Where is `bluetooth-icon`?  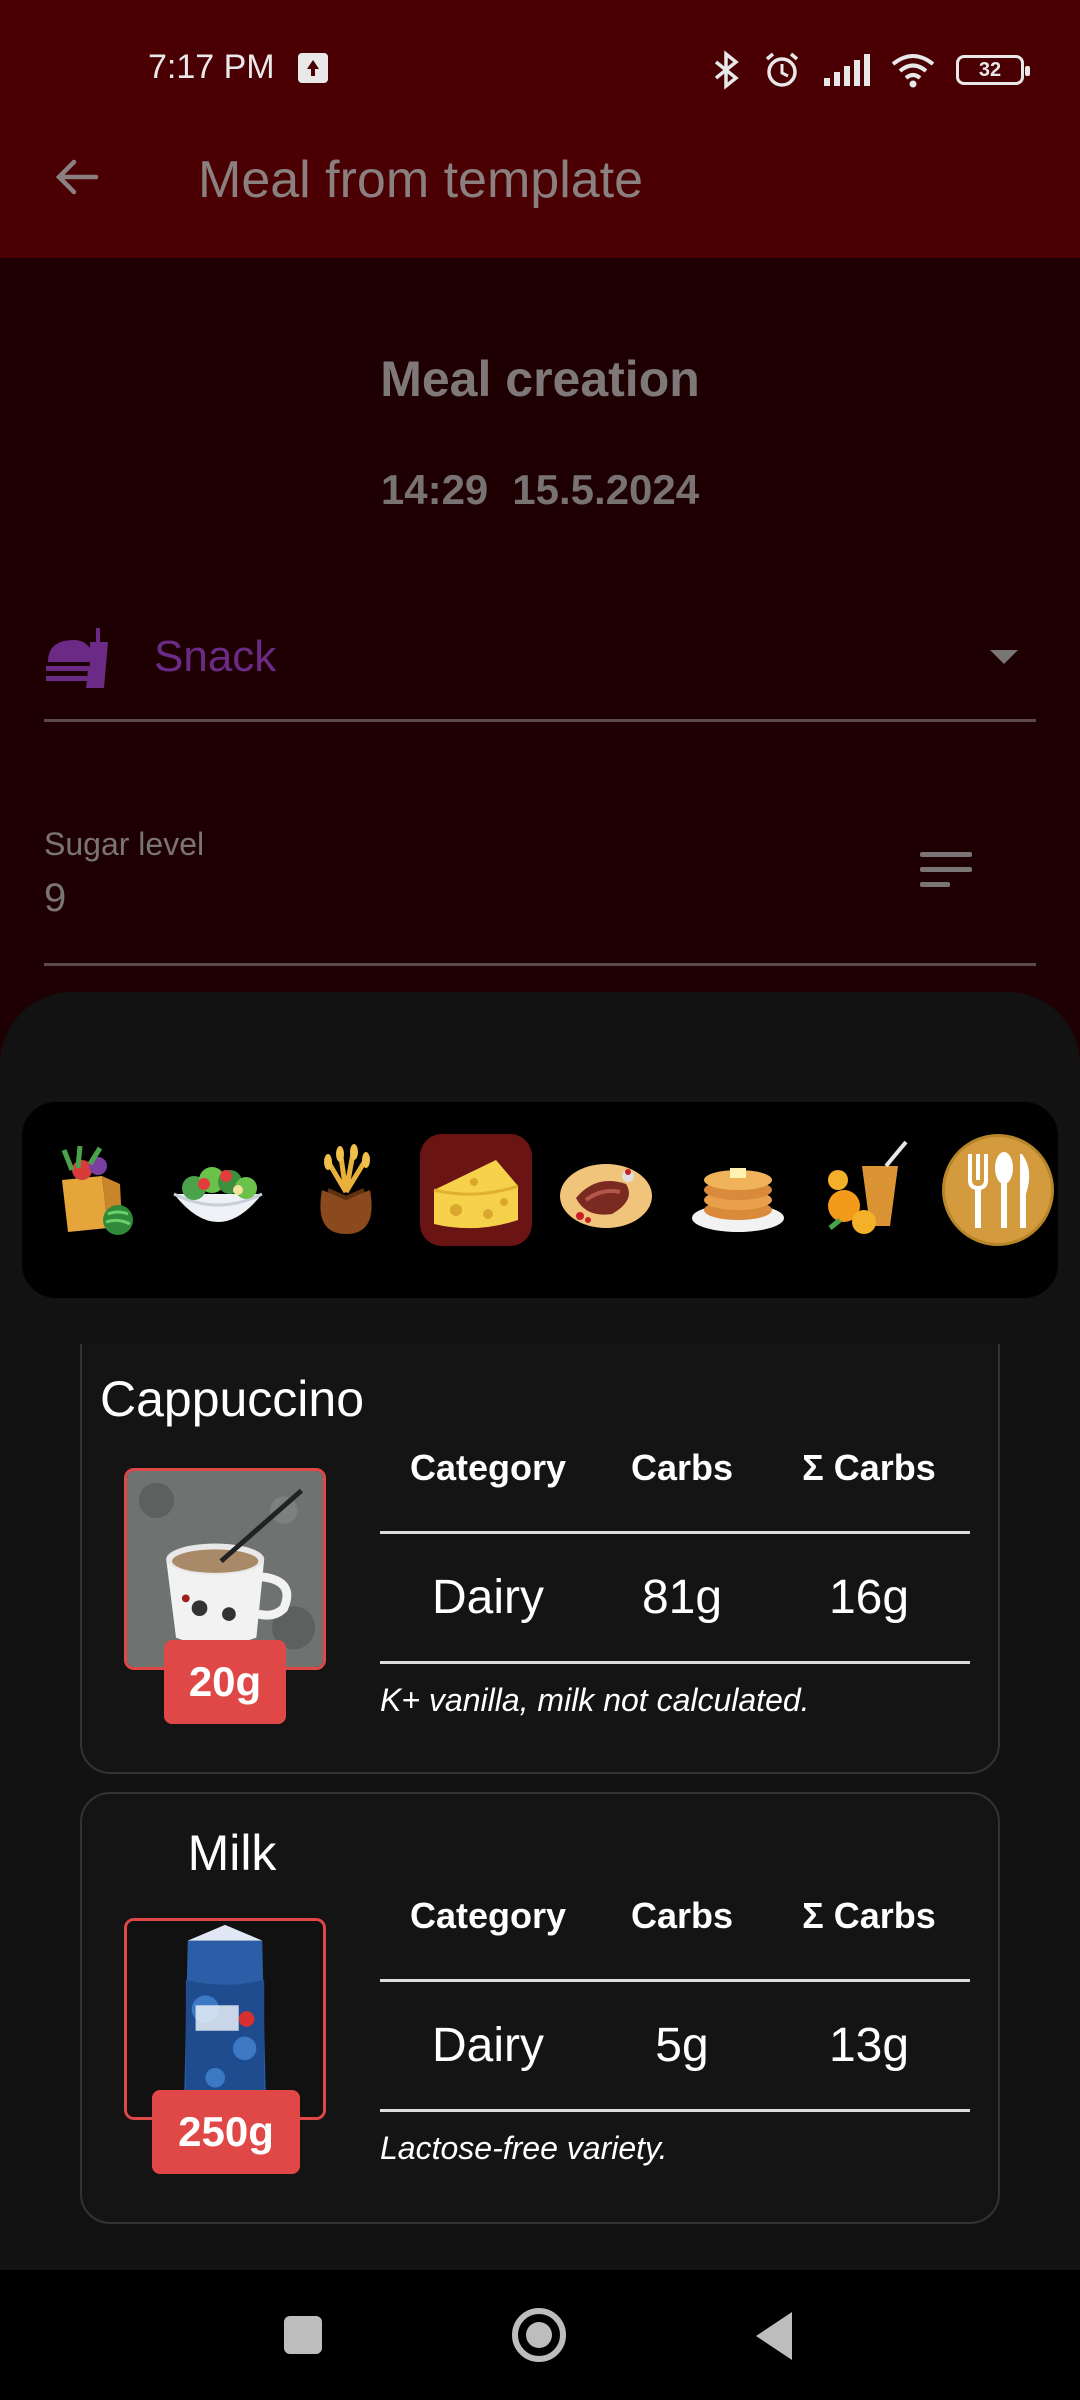 bluetooth-icon is located at coordinates (726, 70).